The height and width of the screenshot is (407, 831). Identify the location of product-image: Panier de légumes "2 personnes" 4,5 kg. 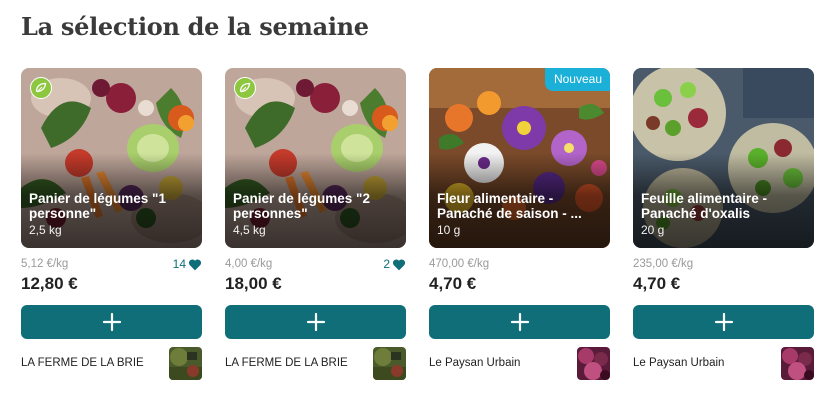
(315, 158).